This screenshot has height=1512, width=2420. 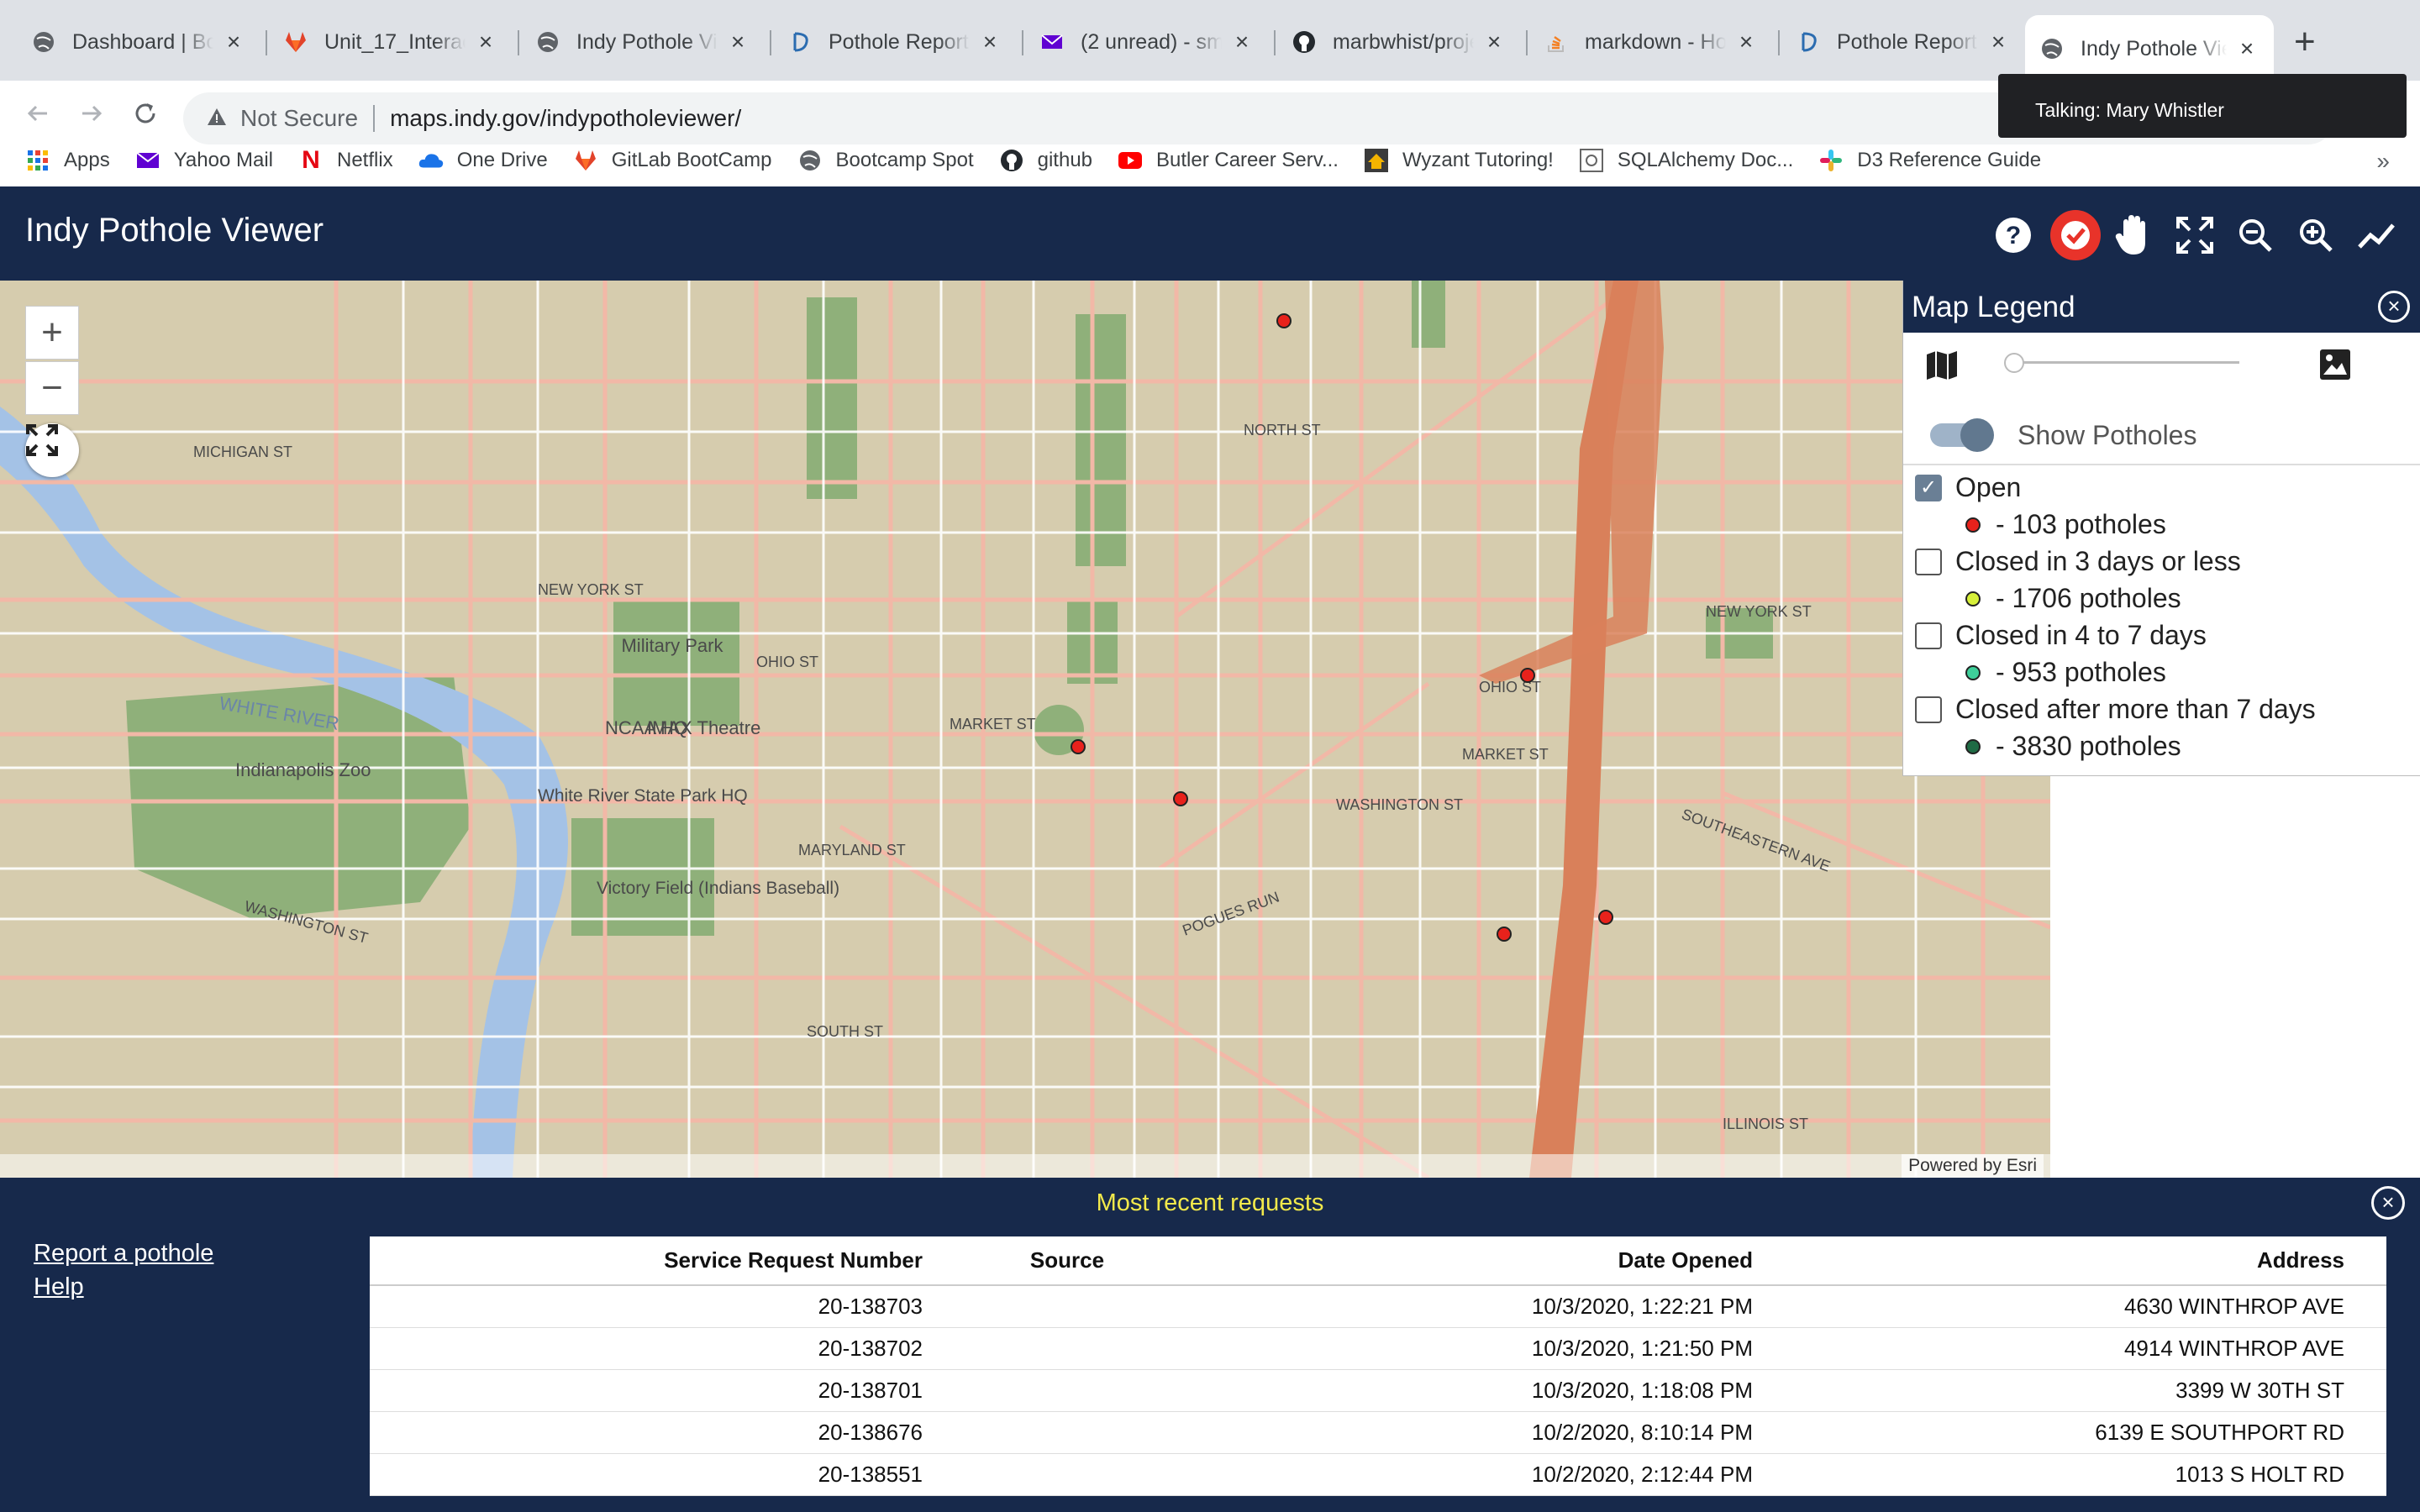 What do you see at coordinates (673, 160) in the screenshot?
I see `bookmark-gitlab: GitLab BootCamp` at bounding box center [673, 160].